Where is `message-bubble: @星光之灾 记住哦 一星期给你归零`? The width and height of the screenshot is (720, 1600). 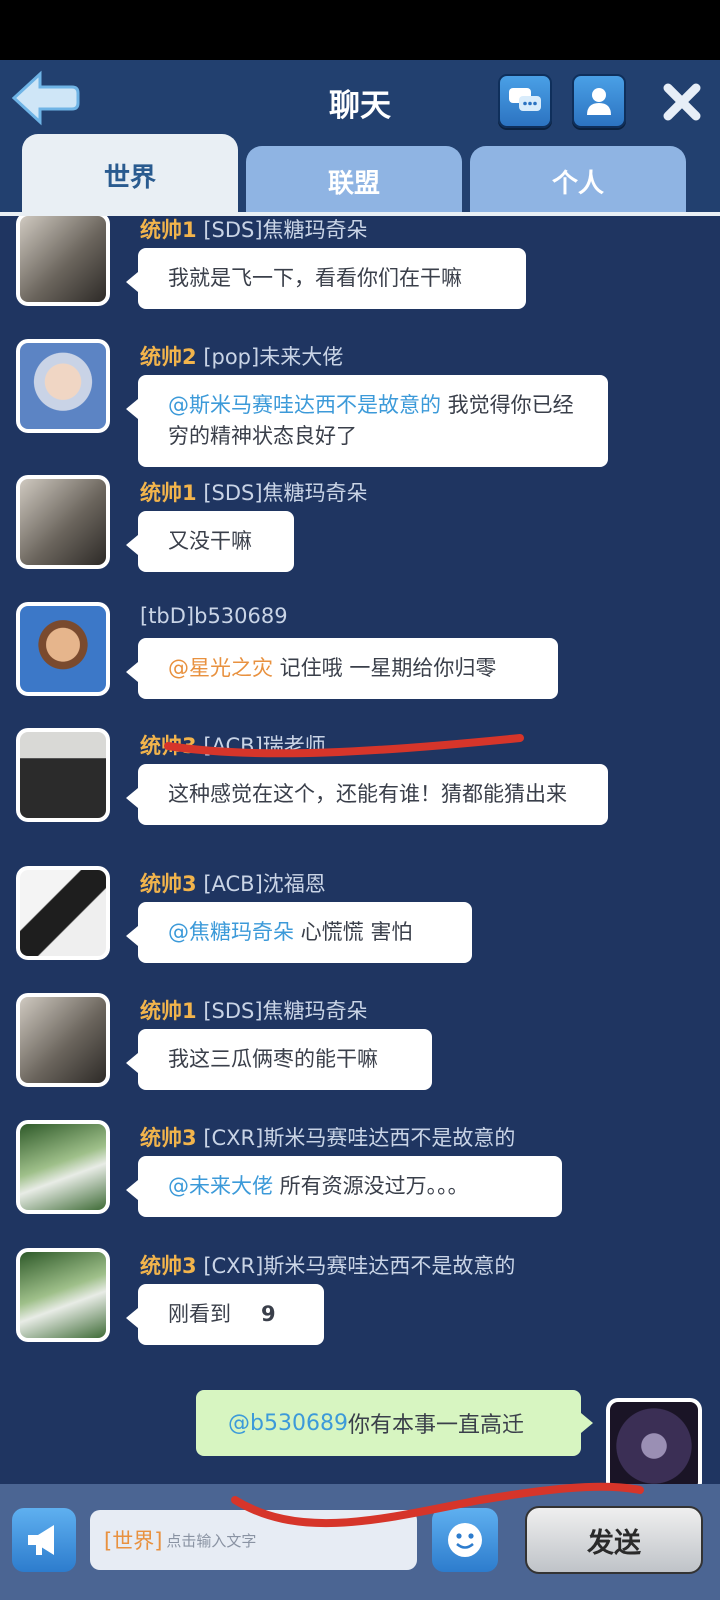 message-bubble: @星光之灾 记住哦 一星期给你归零 is located at coordinates (342, 668).